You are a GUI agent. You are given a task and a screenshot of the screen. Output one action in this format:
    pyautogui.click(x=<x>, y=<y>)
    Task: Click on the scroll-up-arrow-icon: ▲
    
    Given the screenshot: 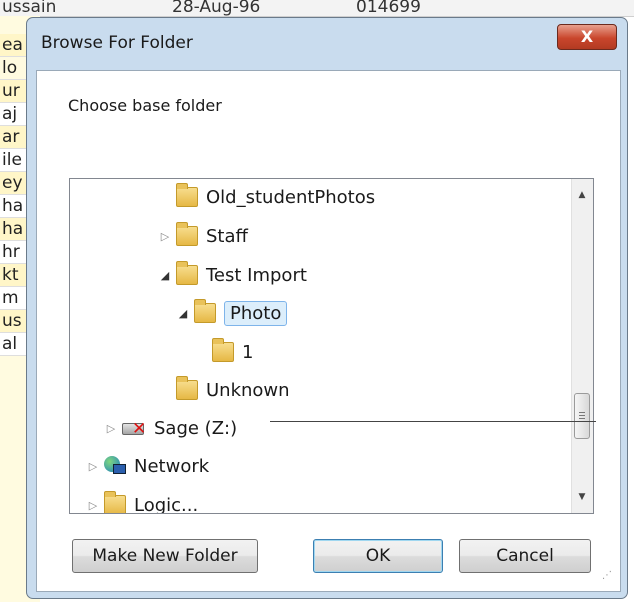 What is the action you would take?
    pyautogui.click(x=582, y=195)
    